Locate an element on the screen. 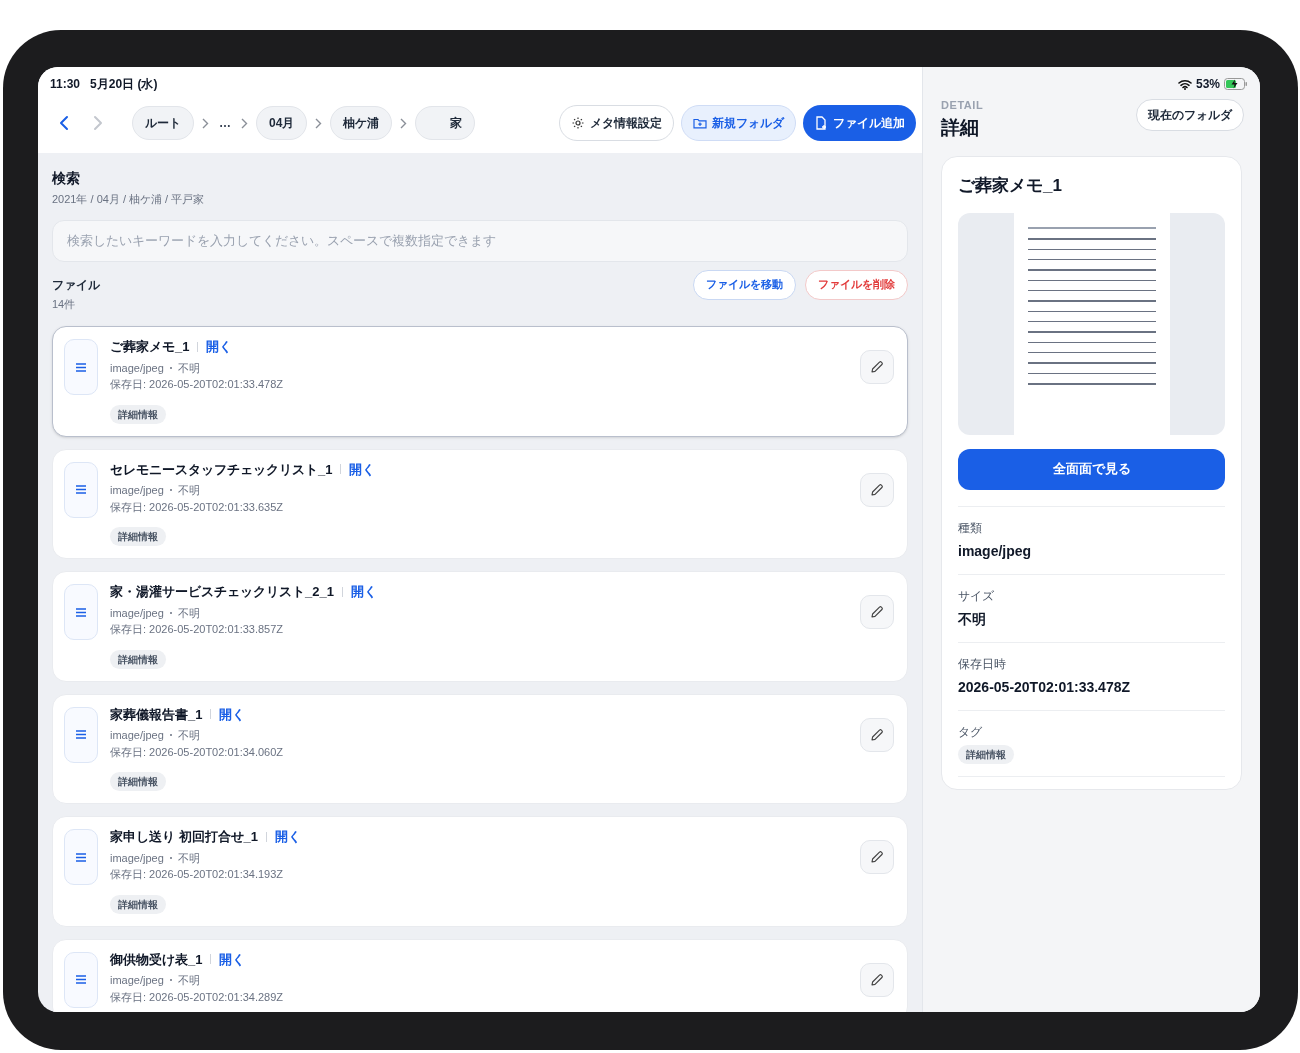 Image resolution: width=1300 pixels, height=1053 pixels. breadcrumb-item: 04月 is located at coordinates (282, 123).